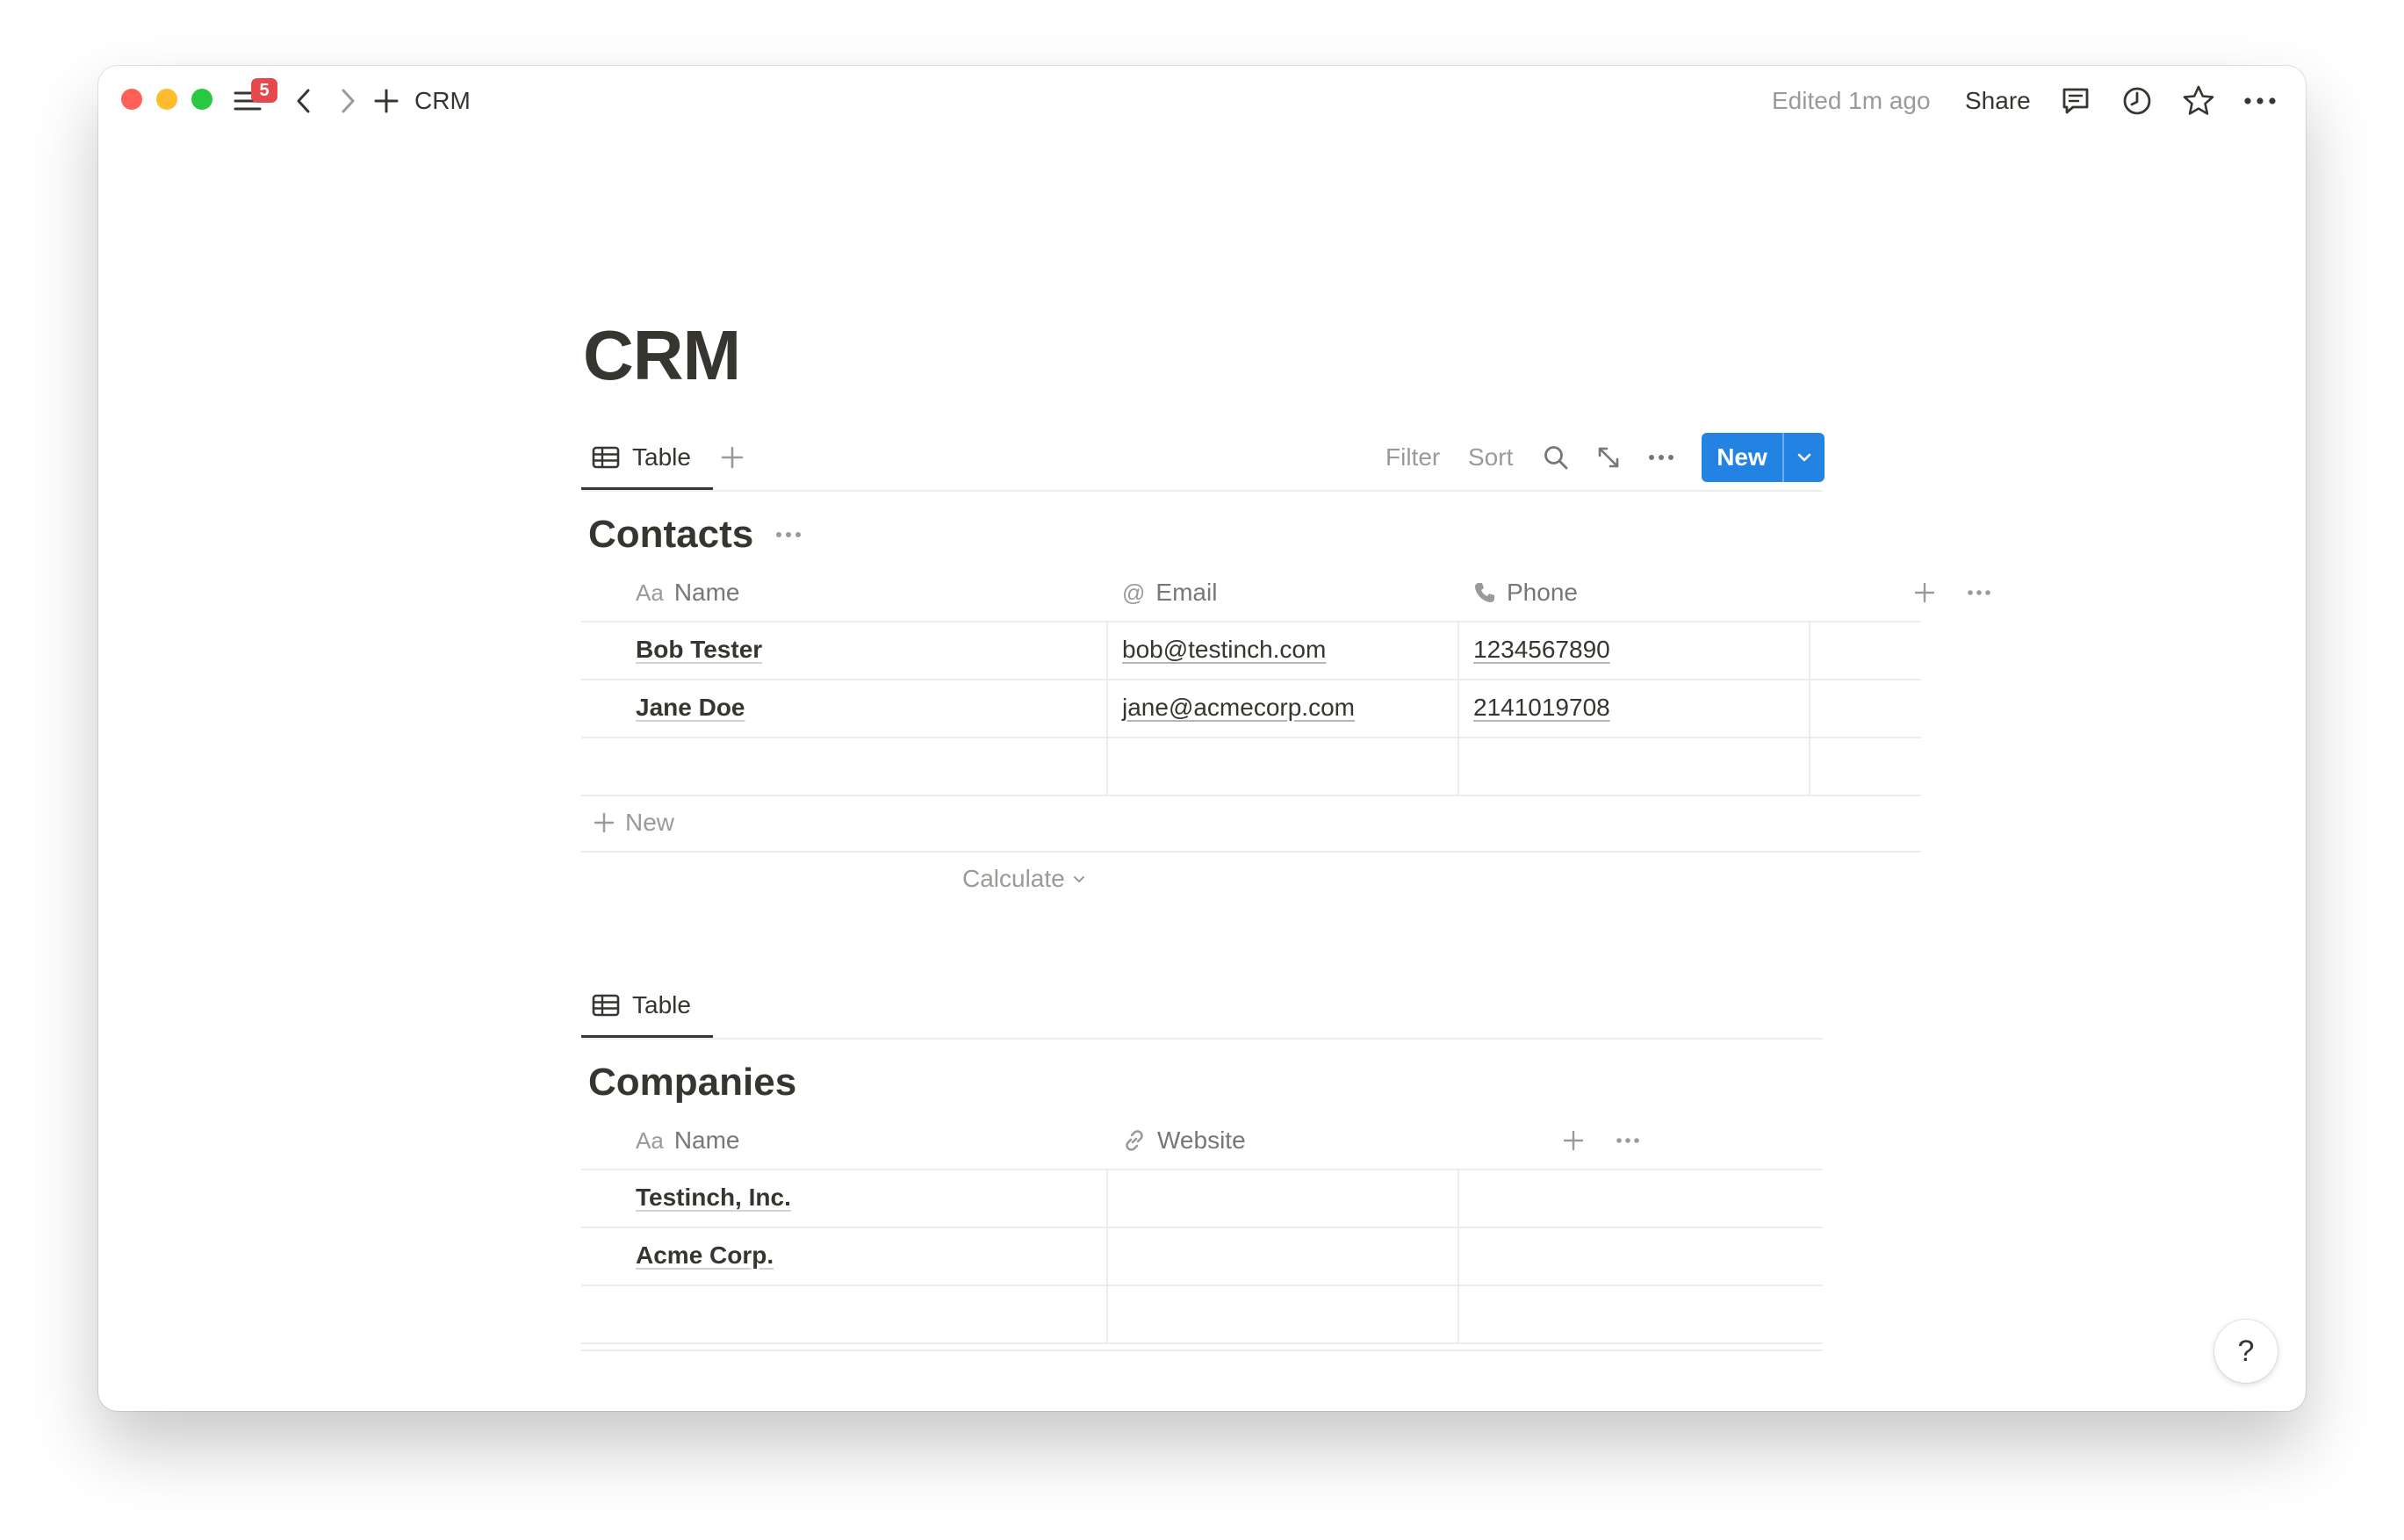  I want to click on edited-timestamp: Edited 1m ago, so click(1852, 100).